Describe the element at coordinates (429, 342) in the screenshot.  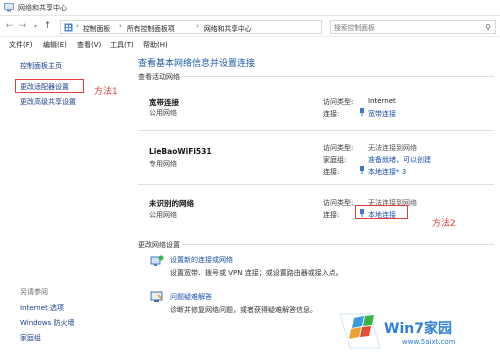
I see `watermark-url: www.5aixt.com` at that location.